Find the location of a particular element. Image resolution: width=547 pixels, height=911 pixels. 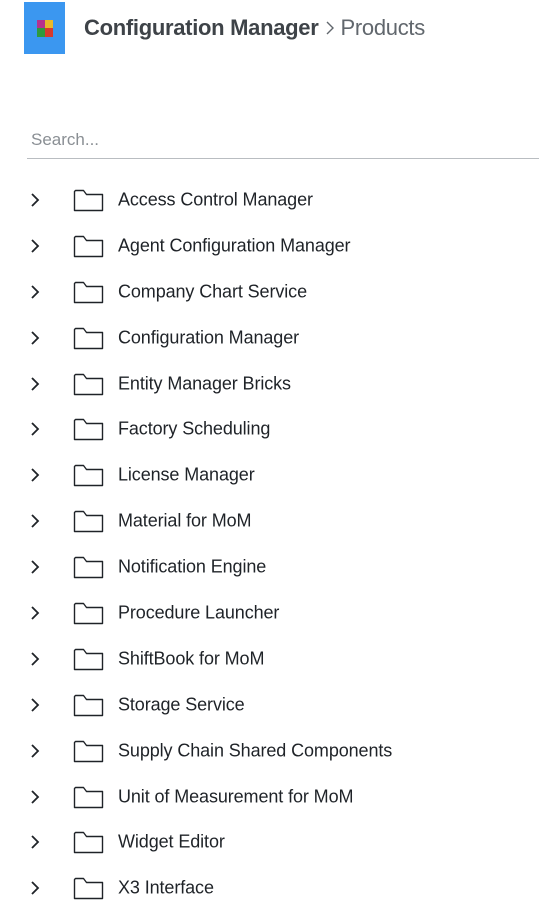

tree-item-label: Entity Manager Bricks is located at coordinates (204, 383).